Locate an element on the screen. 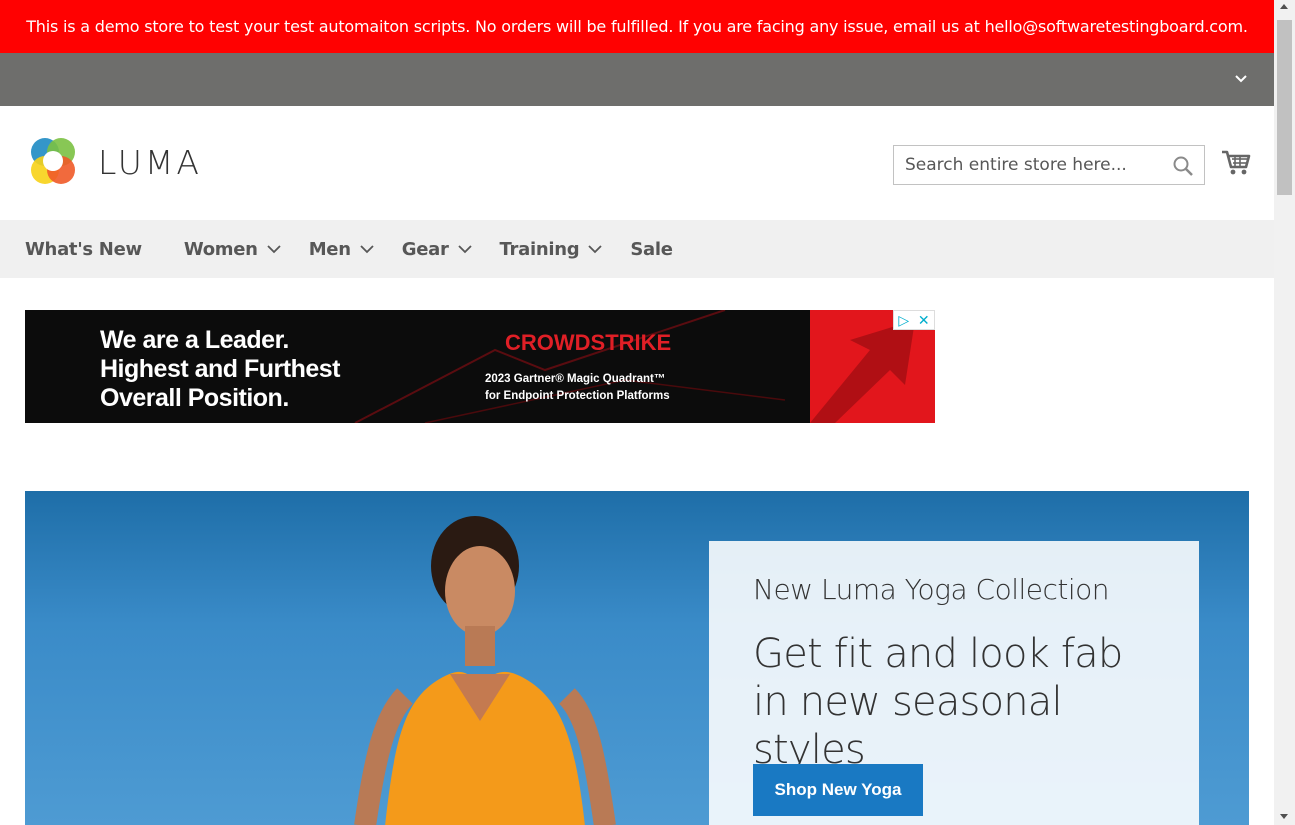  promo-subtitle: New Luma Yoga Collection is located at coordinates (931, 589).